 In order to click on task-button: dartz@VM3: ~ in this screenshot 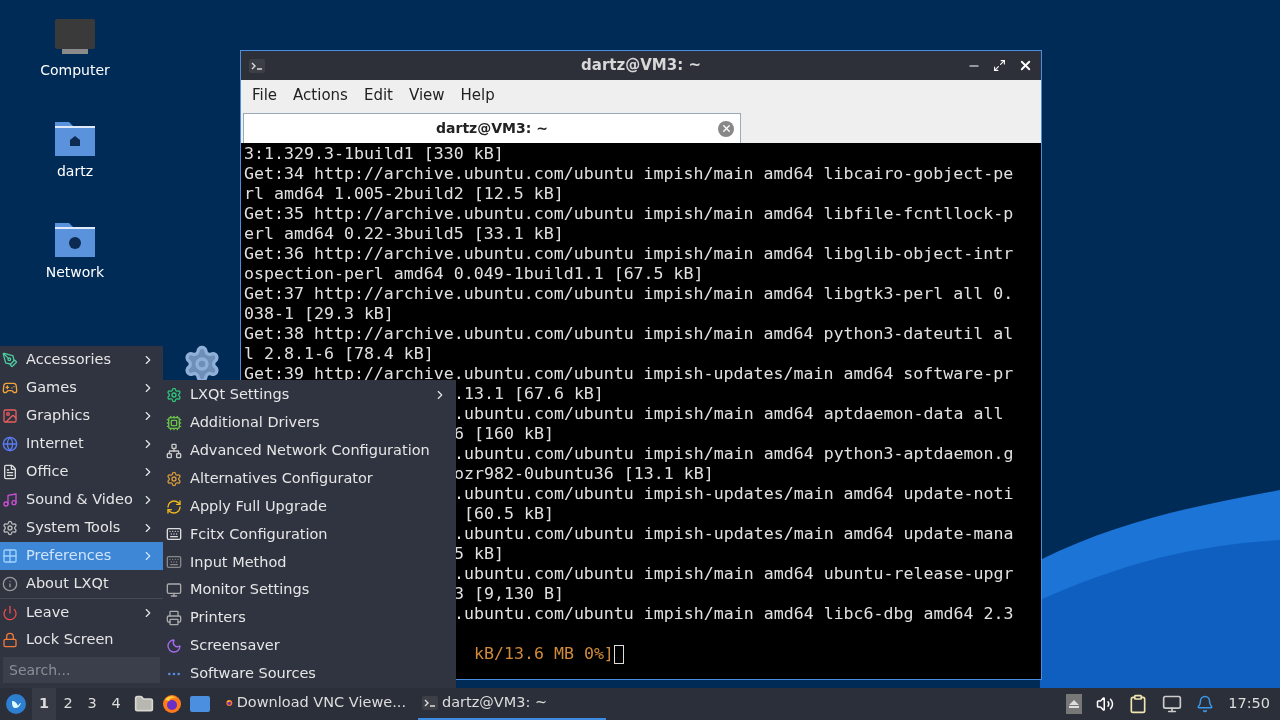, I will do `click(512, 704)`.